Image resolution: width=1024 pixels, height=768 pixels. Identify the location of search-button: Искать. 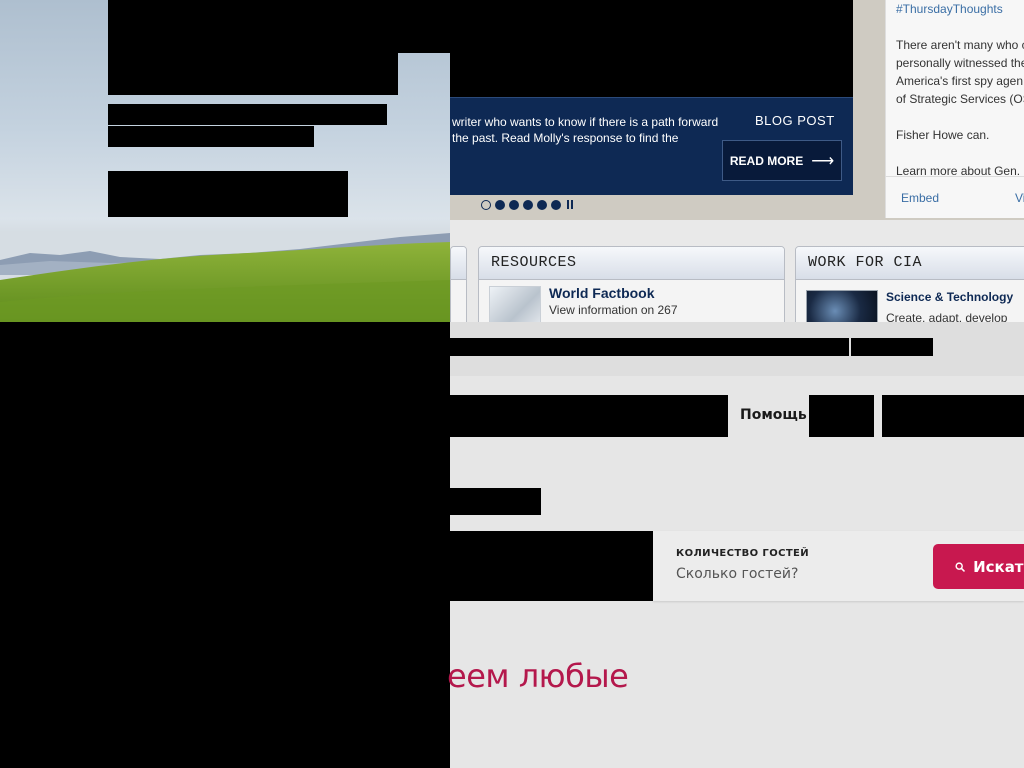
(978, 566).